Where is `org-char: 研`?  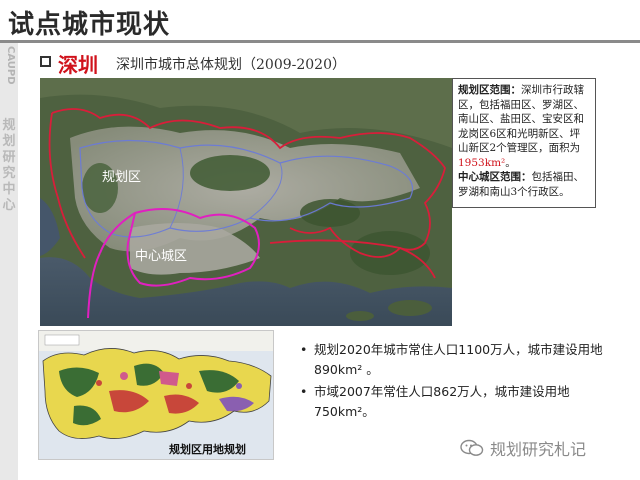
org-char: 研 is located at coordinates (9, 157).